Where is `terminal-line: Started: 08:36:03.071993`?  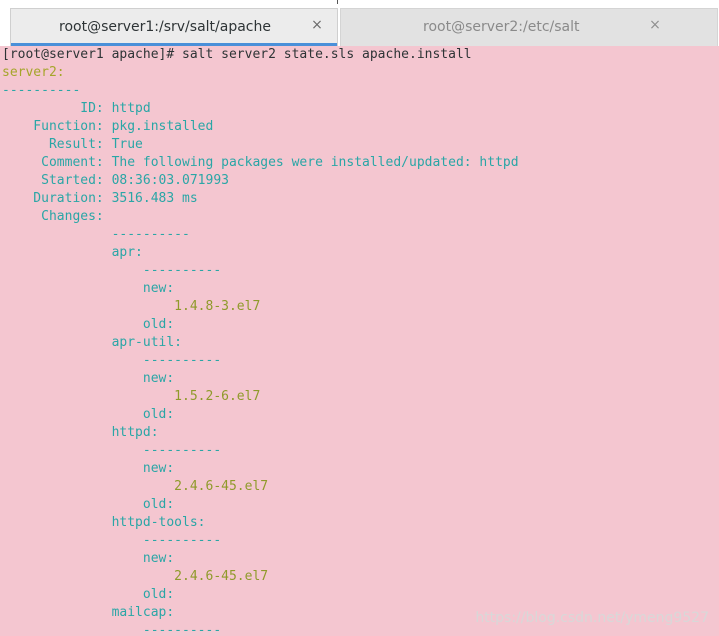 terminal-line: Started: 08:36:03.071993 is located at coordinates (115, 180).